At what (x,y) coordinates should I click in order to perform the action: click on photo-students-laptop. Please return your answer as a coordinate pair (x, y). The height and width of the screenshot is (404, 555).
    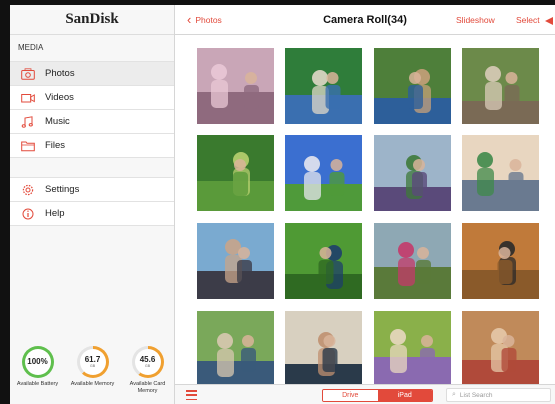
    Looking at the image, I should click on (323, 86).